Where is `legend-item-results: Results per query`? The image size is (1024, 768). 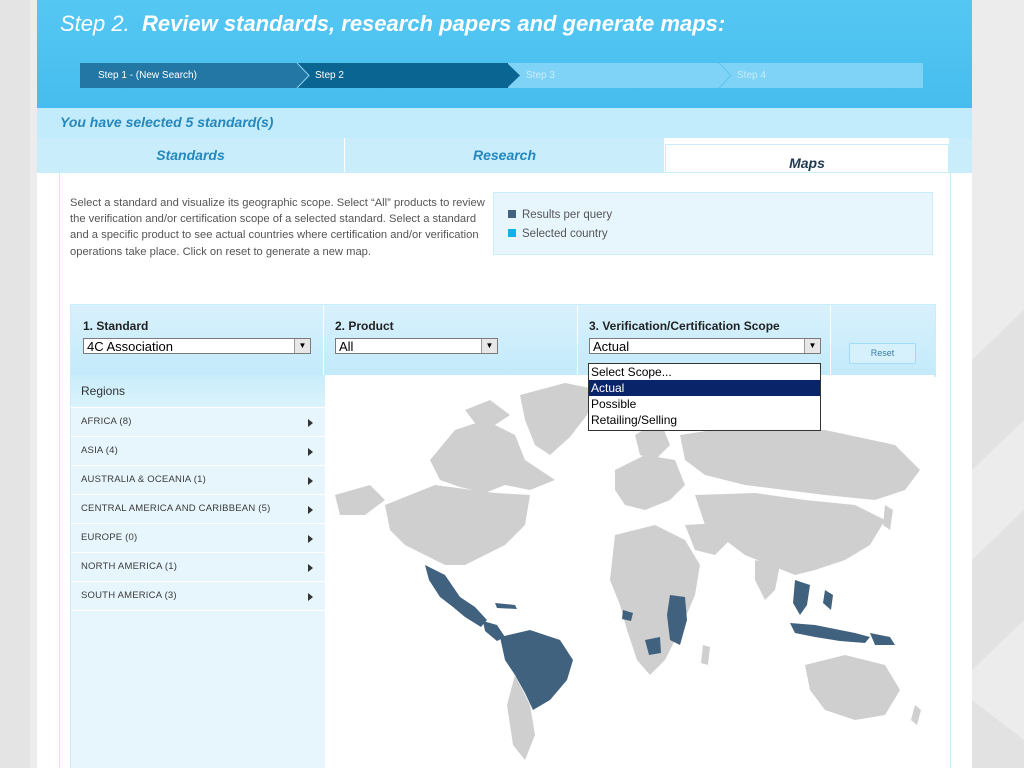
legend-item-results: Results per query is located at coordinates (560, 215).